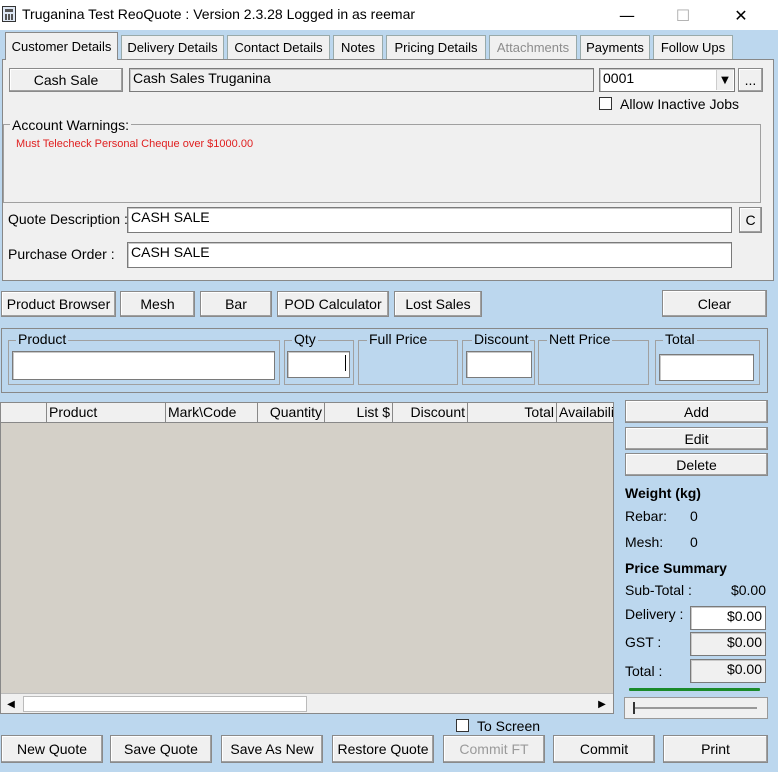 Image resolution: width=778 pixels, height=772 pixels. What do you see at coordinates (748, 590) in the screenshot?
I see `subtotal-value: $0.00` at bounding box center [748, 590].